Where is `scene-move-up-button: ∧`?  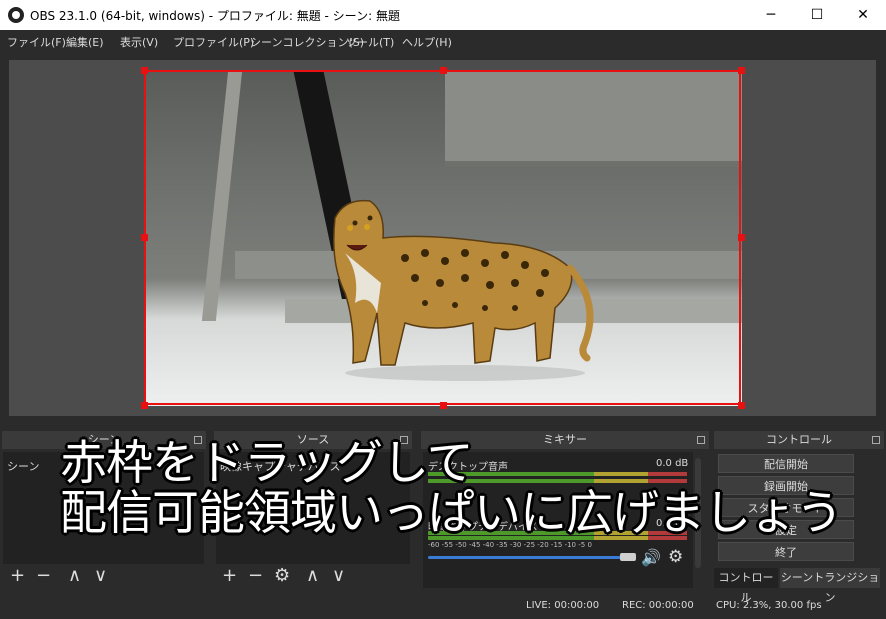
scene-move-up-button: ∧ is located at coordinates (74, 576).